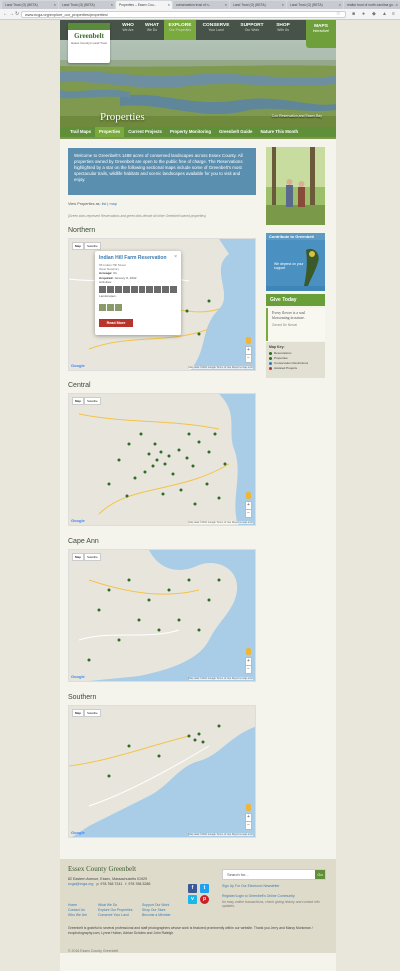 This screenshot has height=971, width=400. I want to click on subnav-trail-maps: Trail Maps, so click(80, 132).